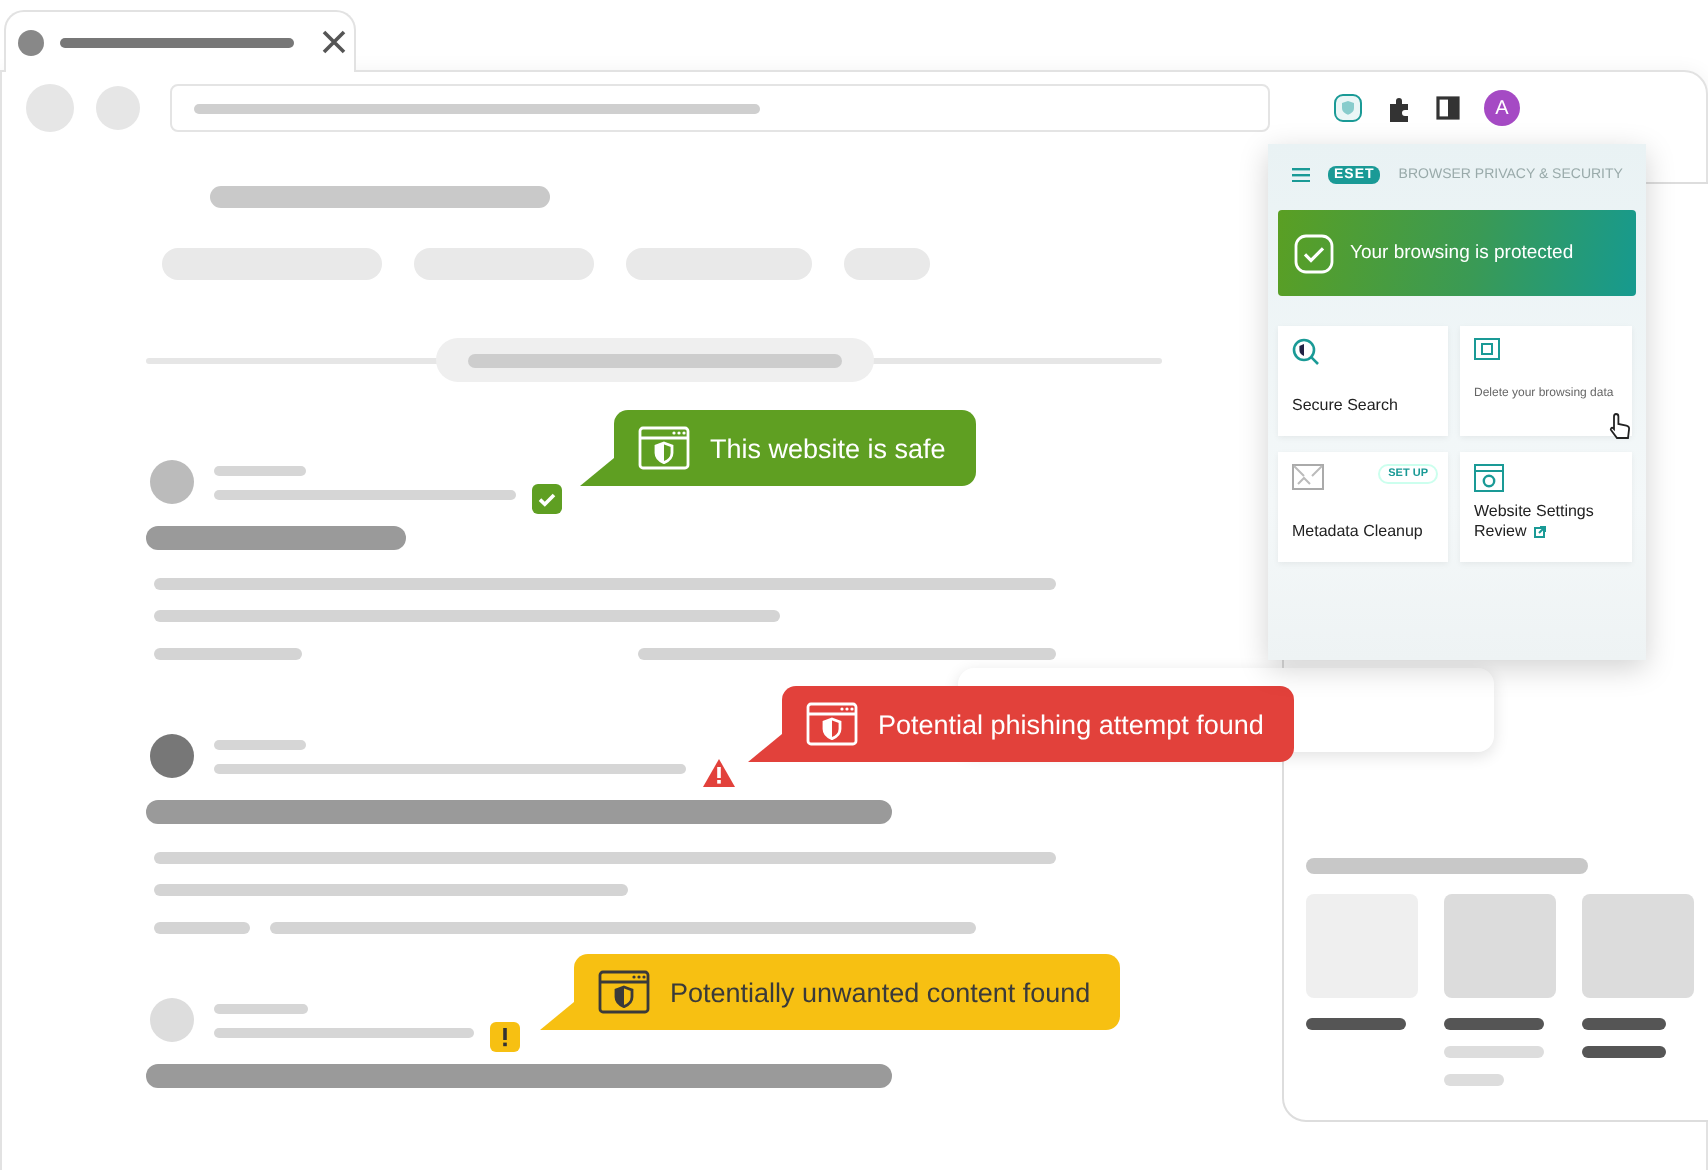 Image resolution: width=1708 pixels, height=1170 pixels. Describe the element at coordinates (719, 772) in the screenshot. I see `warning-icon` at that location.